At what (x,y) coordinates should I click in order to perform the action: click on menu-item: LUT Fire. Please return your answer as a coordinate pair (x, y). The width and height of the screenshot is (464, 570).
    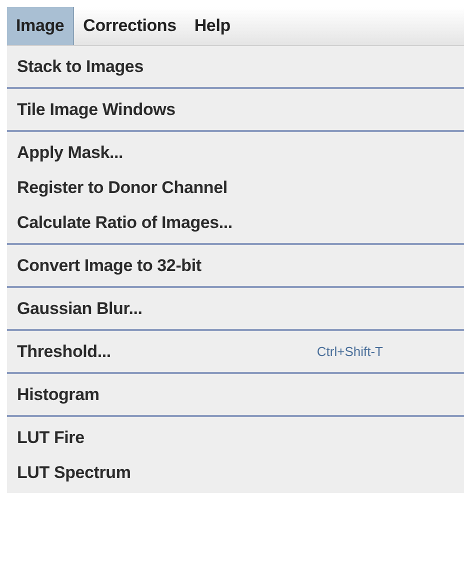
    Looking at the image, I should click on (50, 438).